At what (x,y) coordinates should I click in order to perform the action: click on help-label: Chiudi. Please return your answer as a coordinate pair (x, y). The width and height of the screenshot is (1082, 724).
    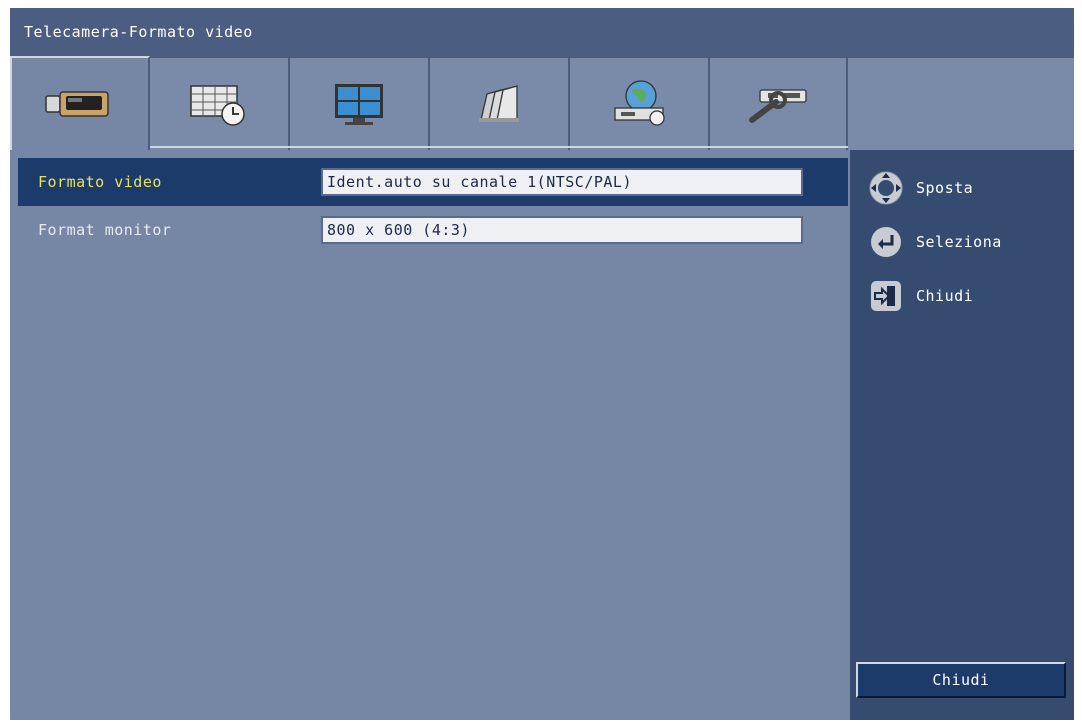
    Looking at the image, I should click on (945, 296).